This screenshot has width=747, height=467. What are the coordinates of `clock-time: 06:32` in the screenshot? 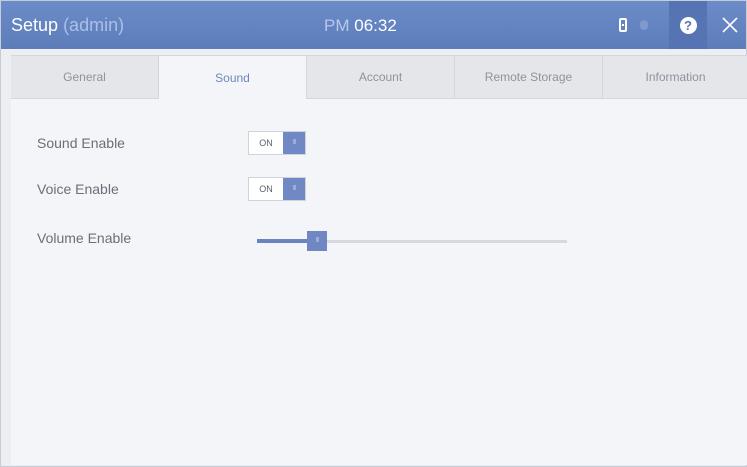 It's located at (375, 25).